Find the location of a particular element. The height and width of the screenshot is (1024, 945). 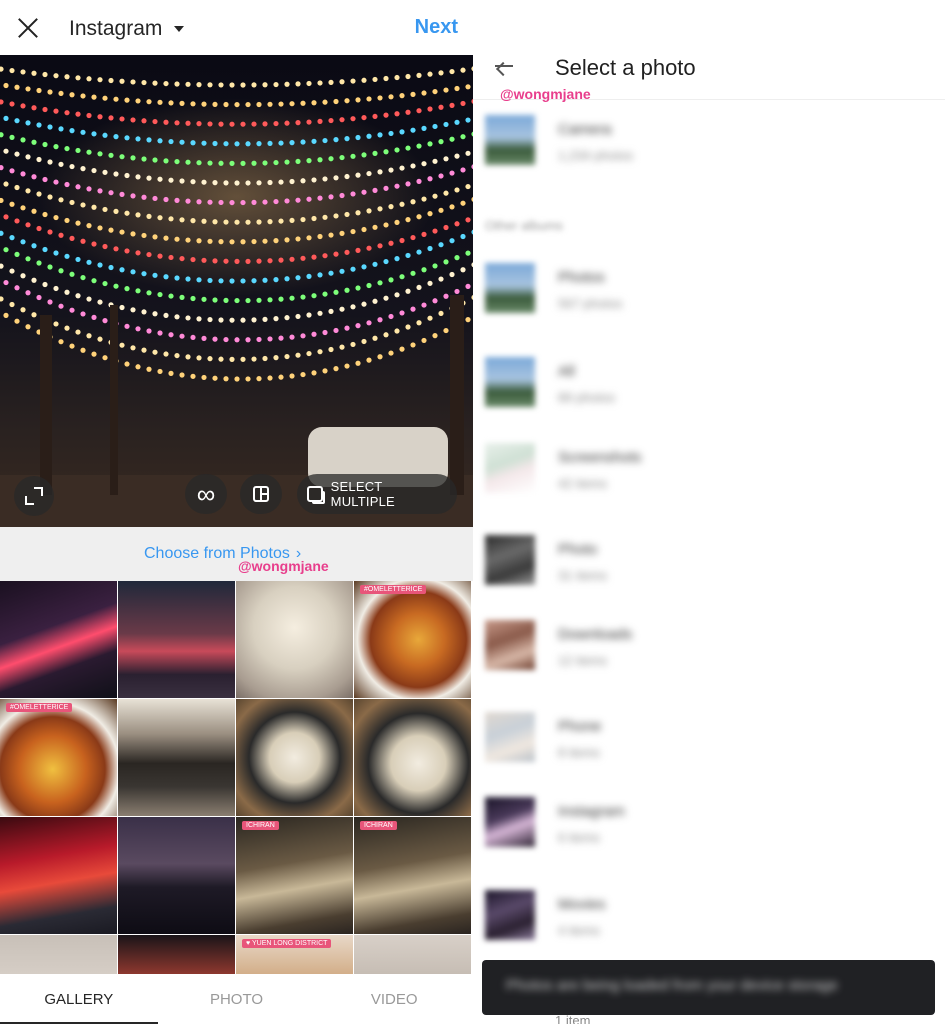

album-row: Phone 8 items is located at coordinates (709, 752).